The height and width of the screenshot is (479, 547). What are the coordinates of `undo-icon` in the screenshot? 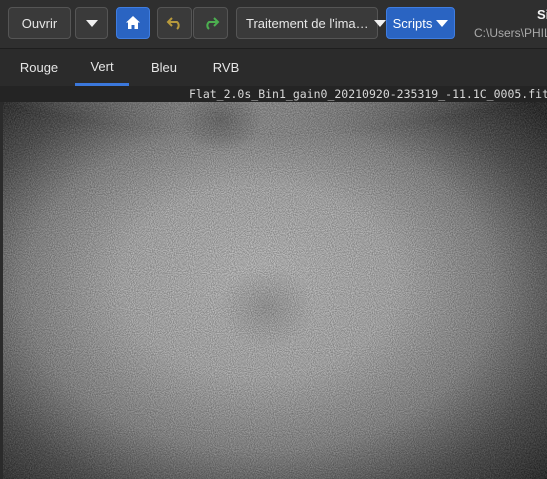 It's located at (173, 23).